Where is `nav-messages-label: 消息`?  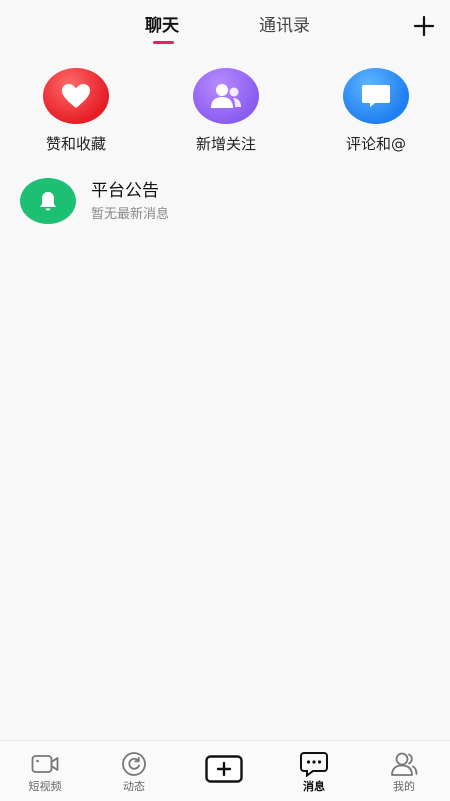 nav-messages-label: 消息 is located at coordinates (314, 786).